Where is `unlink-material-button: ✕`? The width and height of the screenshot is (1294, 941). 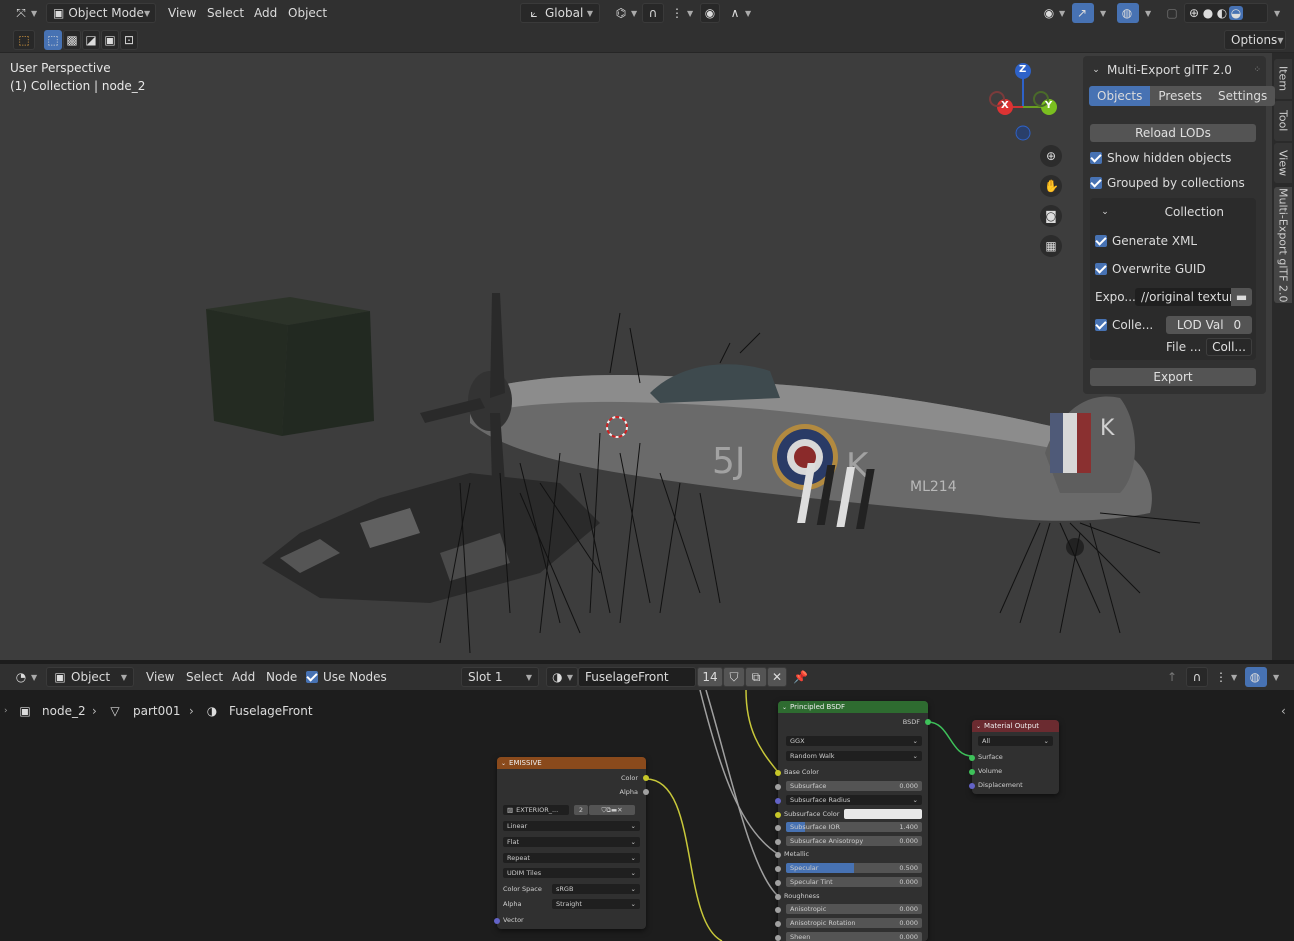 unlink-material-button: ✕ is located at coordinates (777, 677).